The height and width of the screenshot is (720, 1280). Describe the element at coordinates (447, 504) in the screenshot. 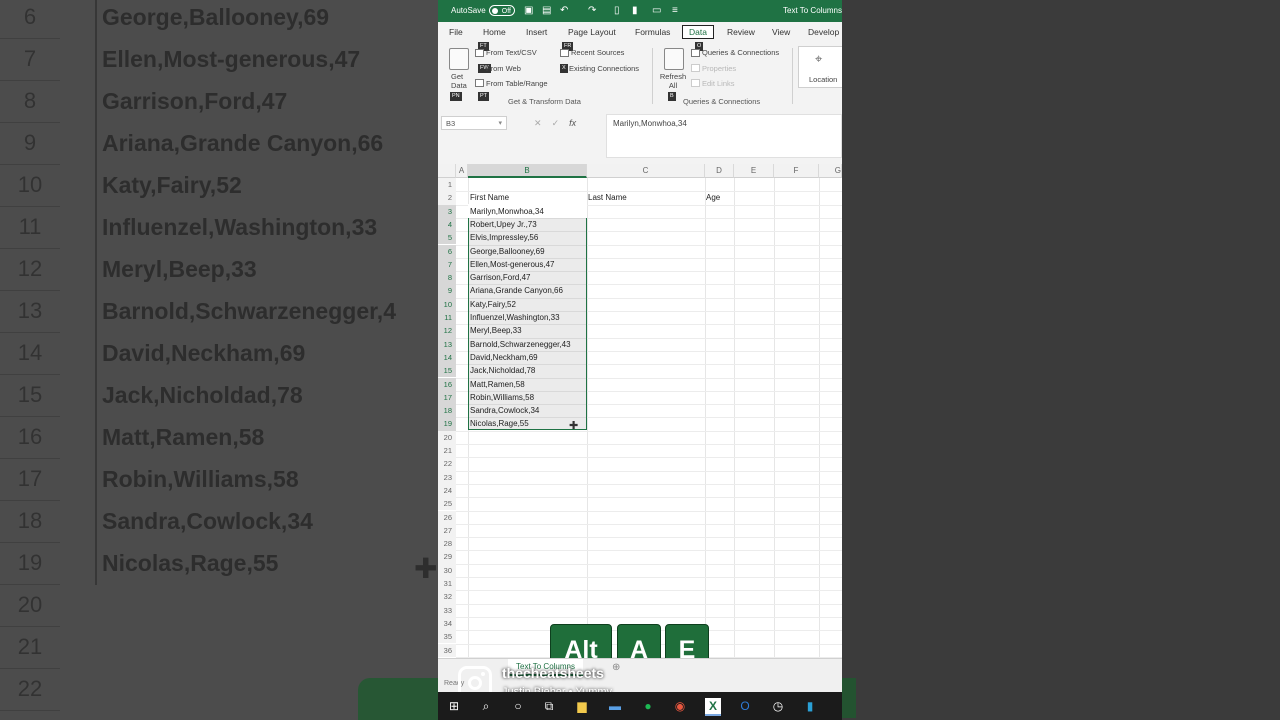

I see `row-header: 25` at that location.